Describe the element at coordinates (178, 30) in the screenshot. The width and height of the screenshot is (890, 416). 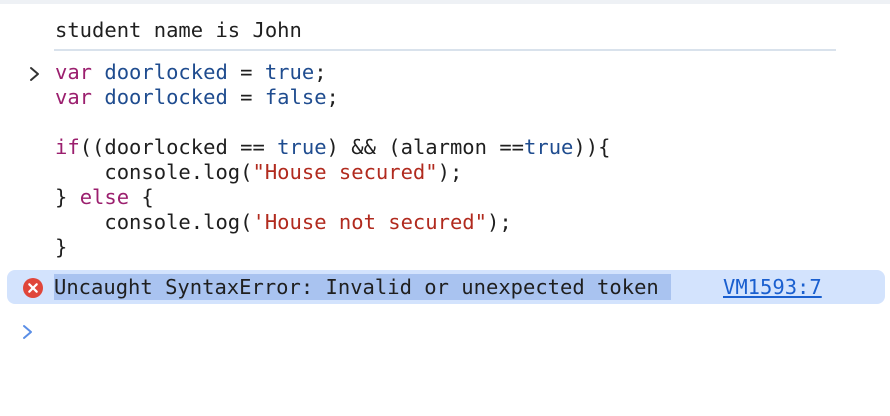
I see `console-log-message: student name is John` at that location.